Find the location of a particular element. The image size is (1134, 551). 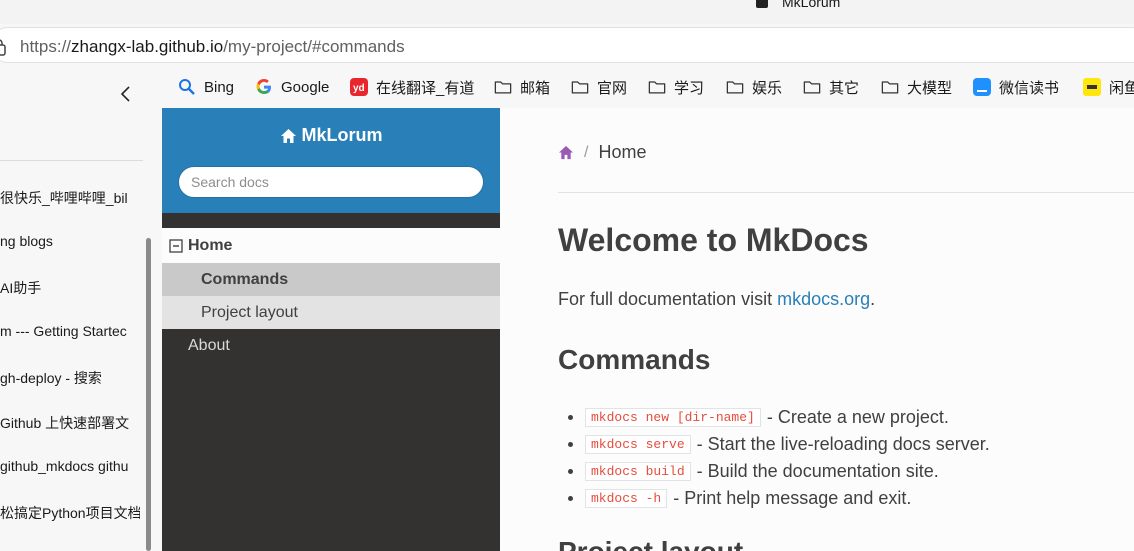

bookmark-folder-entertainment: 娱乐 is located at coordinates (754, 87).